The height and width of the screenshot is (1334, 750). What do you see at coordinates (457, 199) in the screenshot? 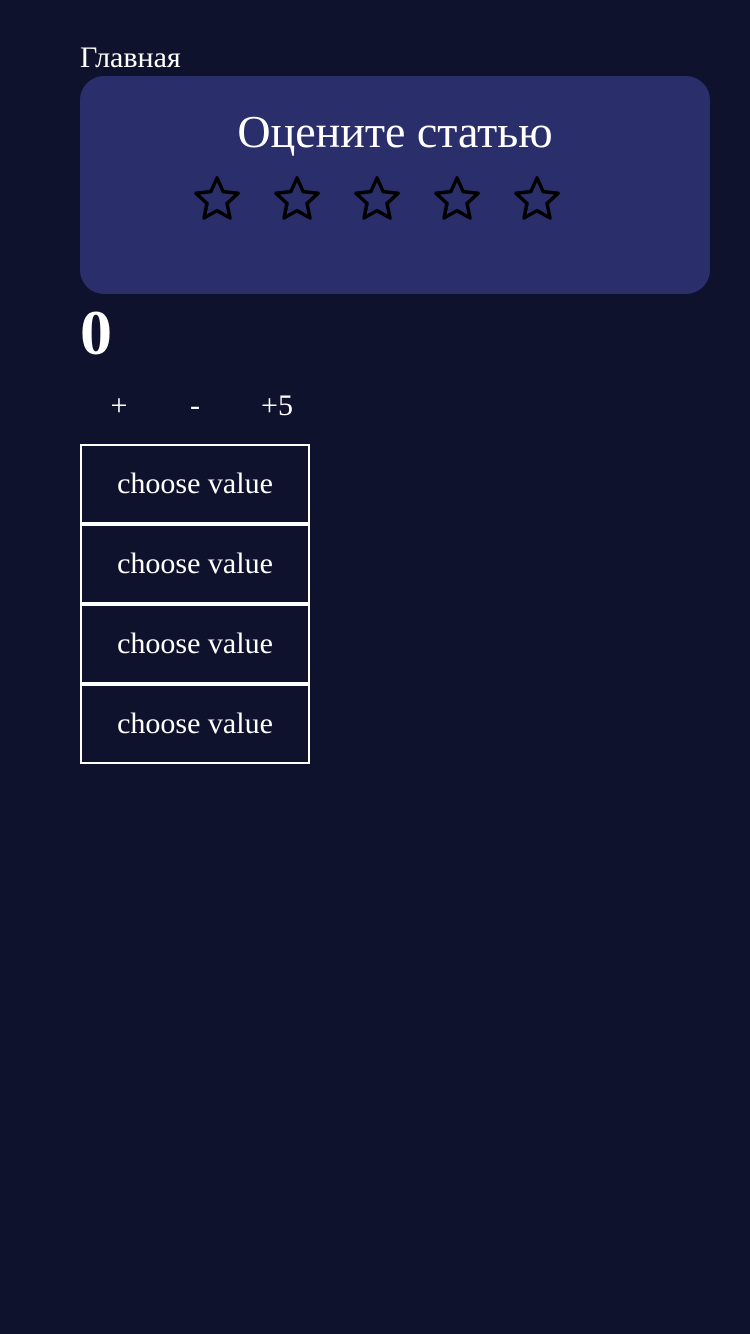
I see `star-4-icon` at bounding box center [457, 199].